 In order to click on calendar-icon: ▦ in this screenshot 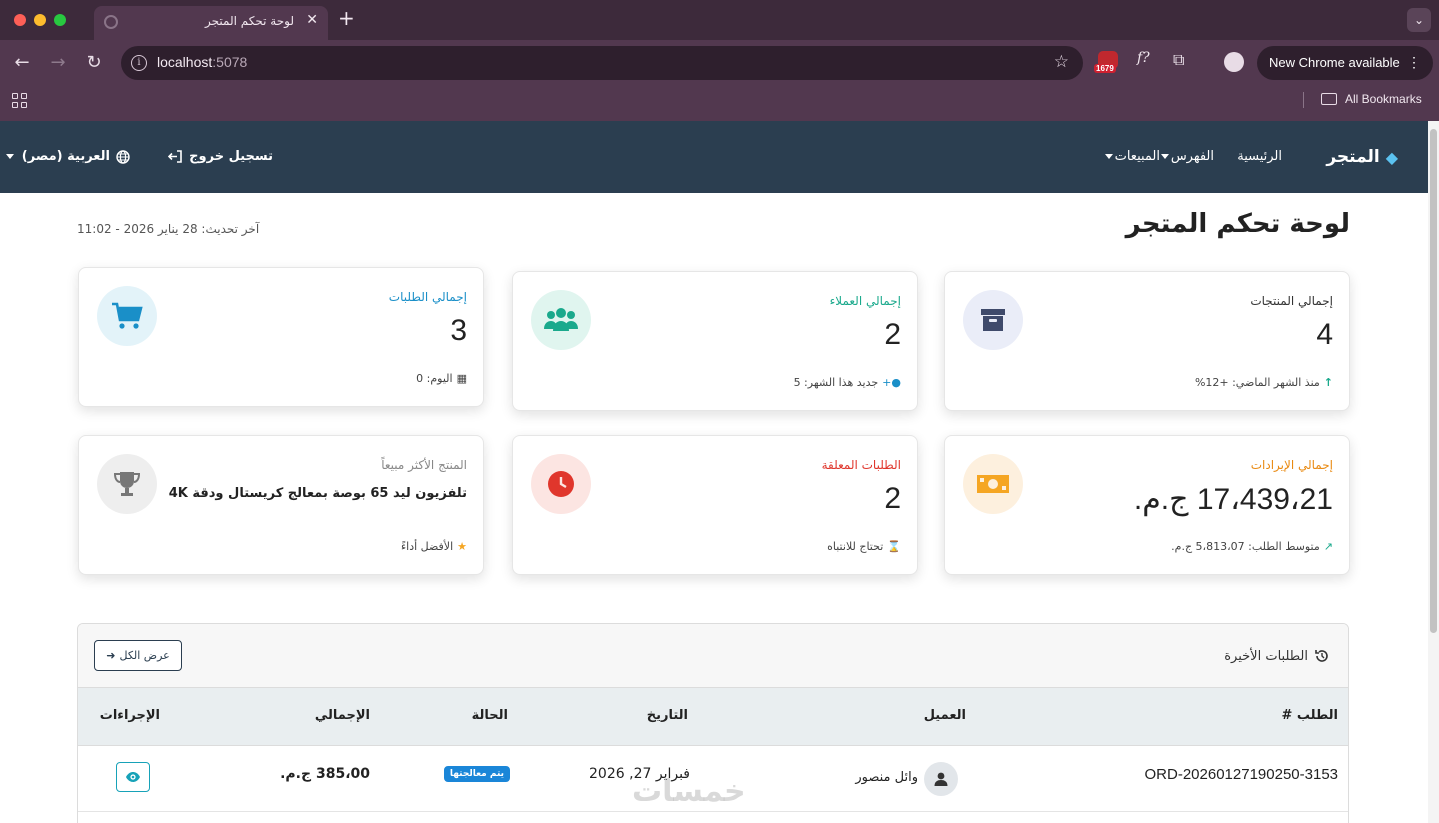, I will do `click(461, 378)`.